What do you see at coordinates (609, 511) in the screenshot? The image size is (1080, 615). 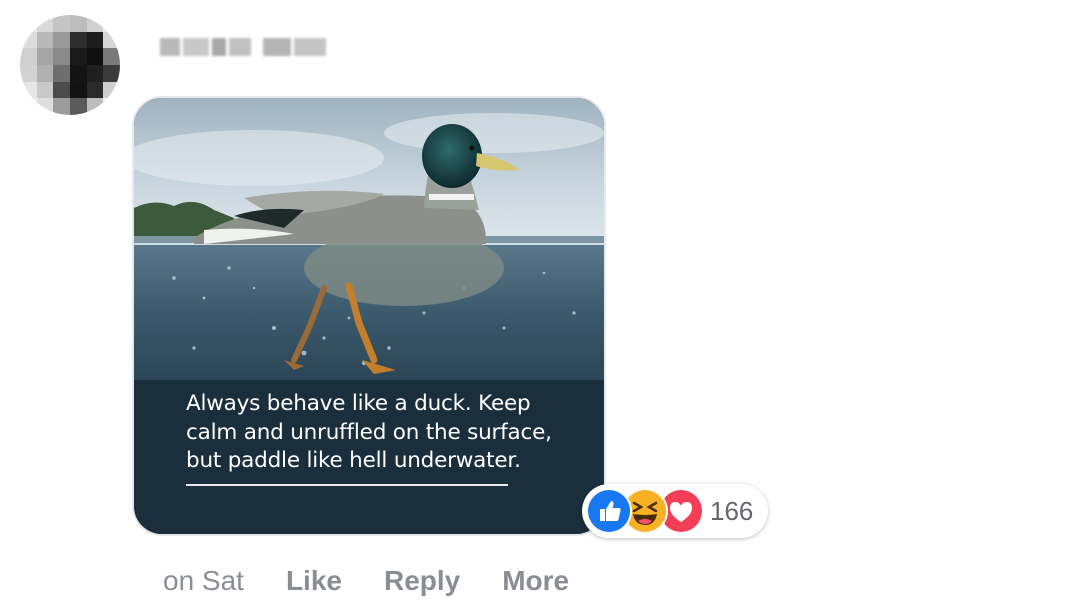 I see `like-icon` at bounding box center [609, 511].